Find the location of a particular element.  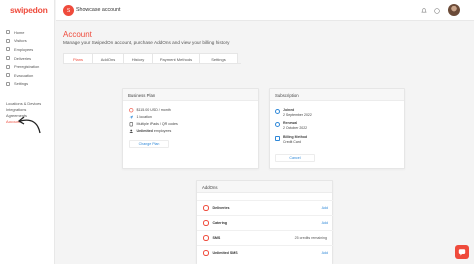

sidebar-item-preregistration: Preregistration is located at coordinates (27, 66).